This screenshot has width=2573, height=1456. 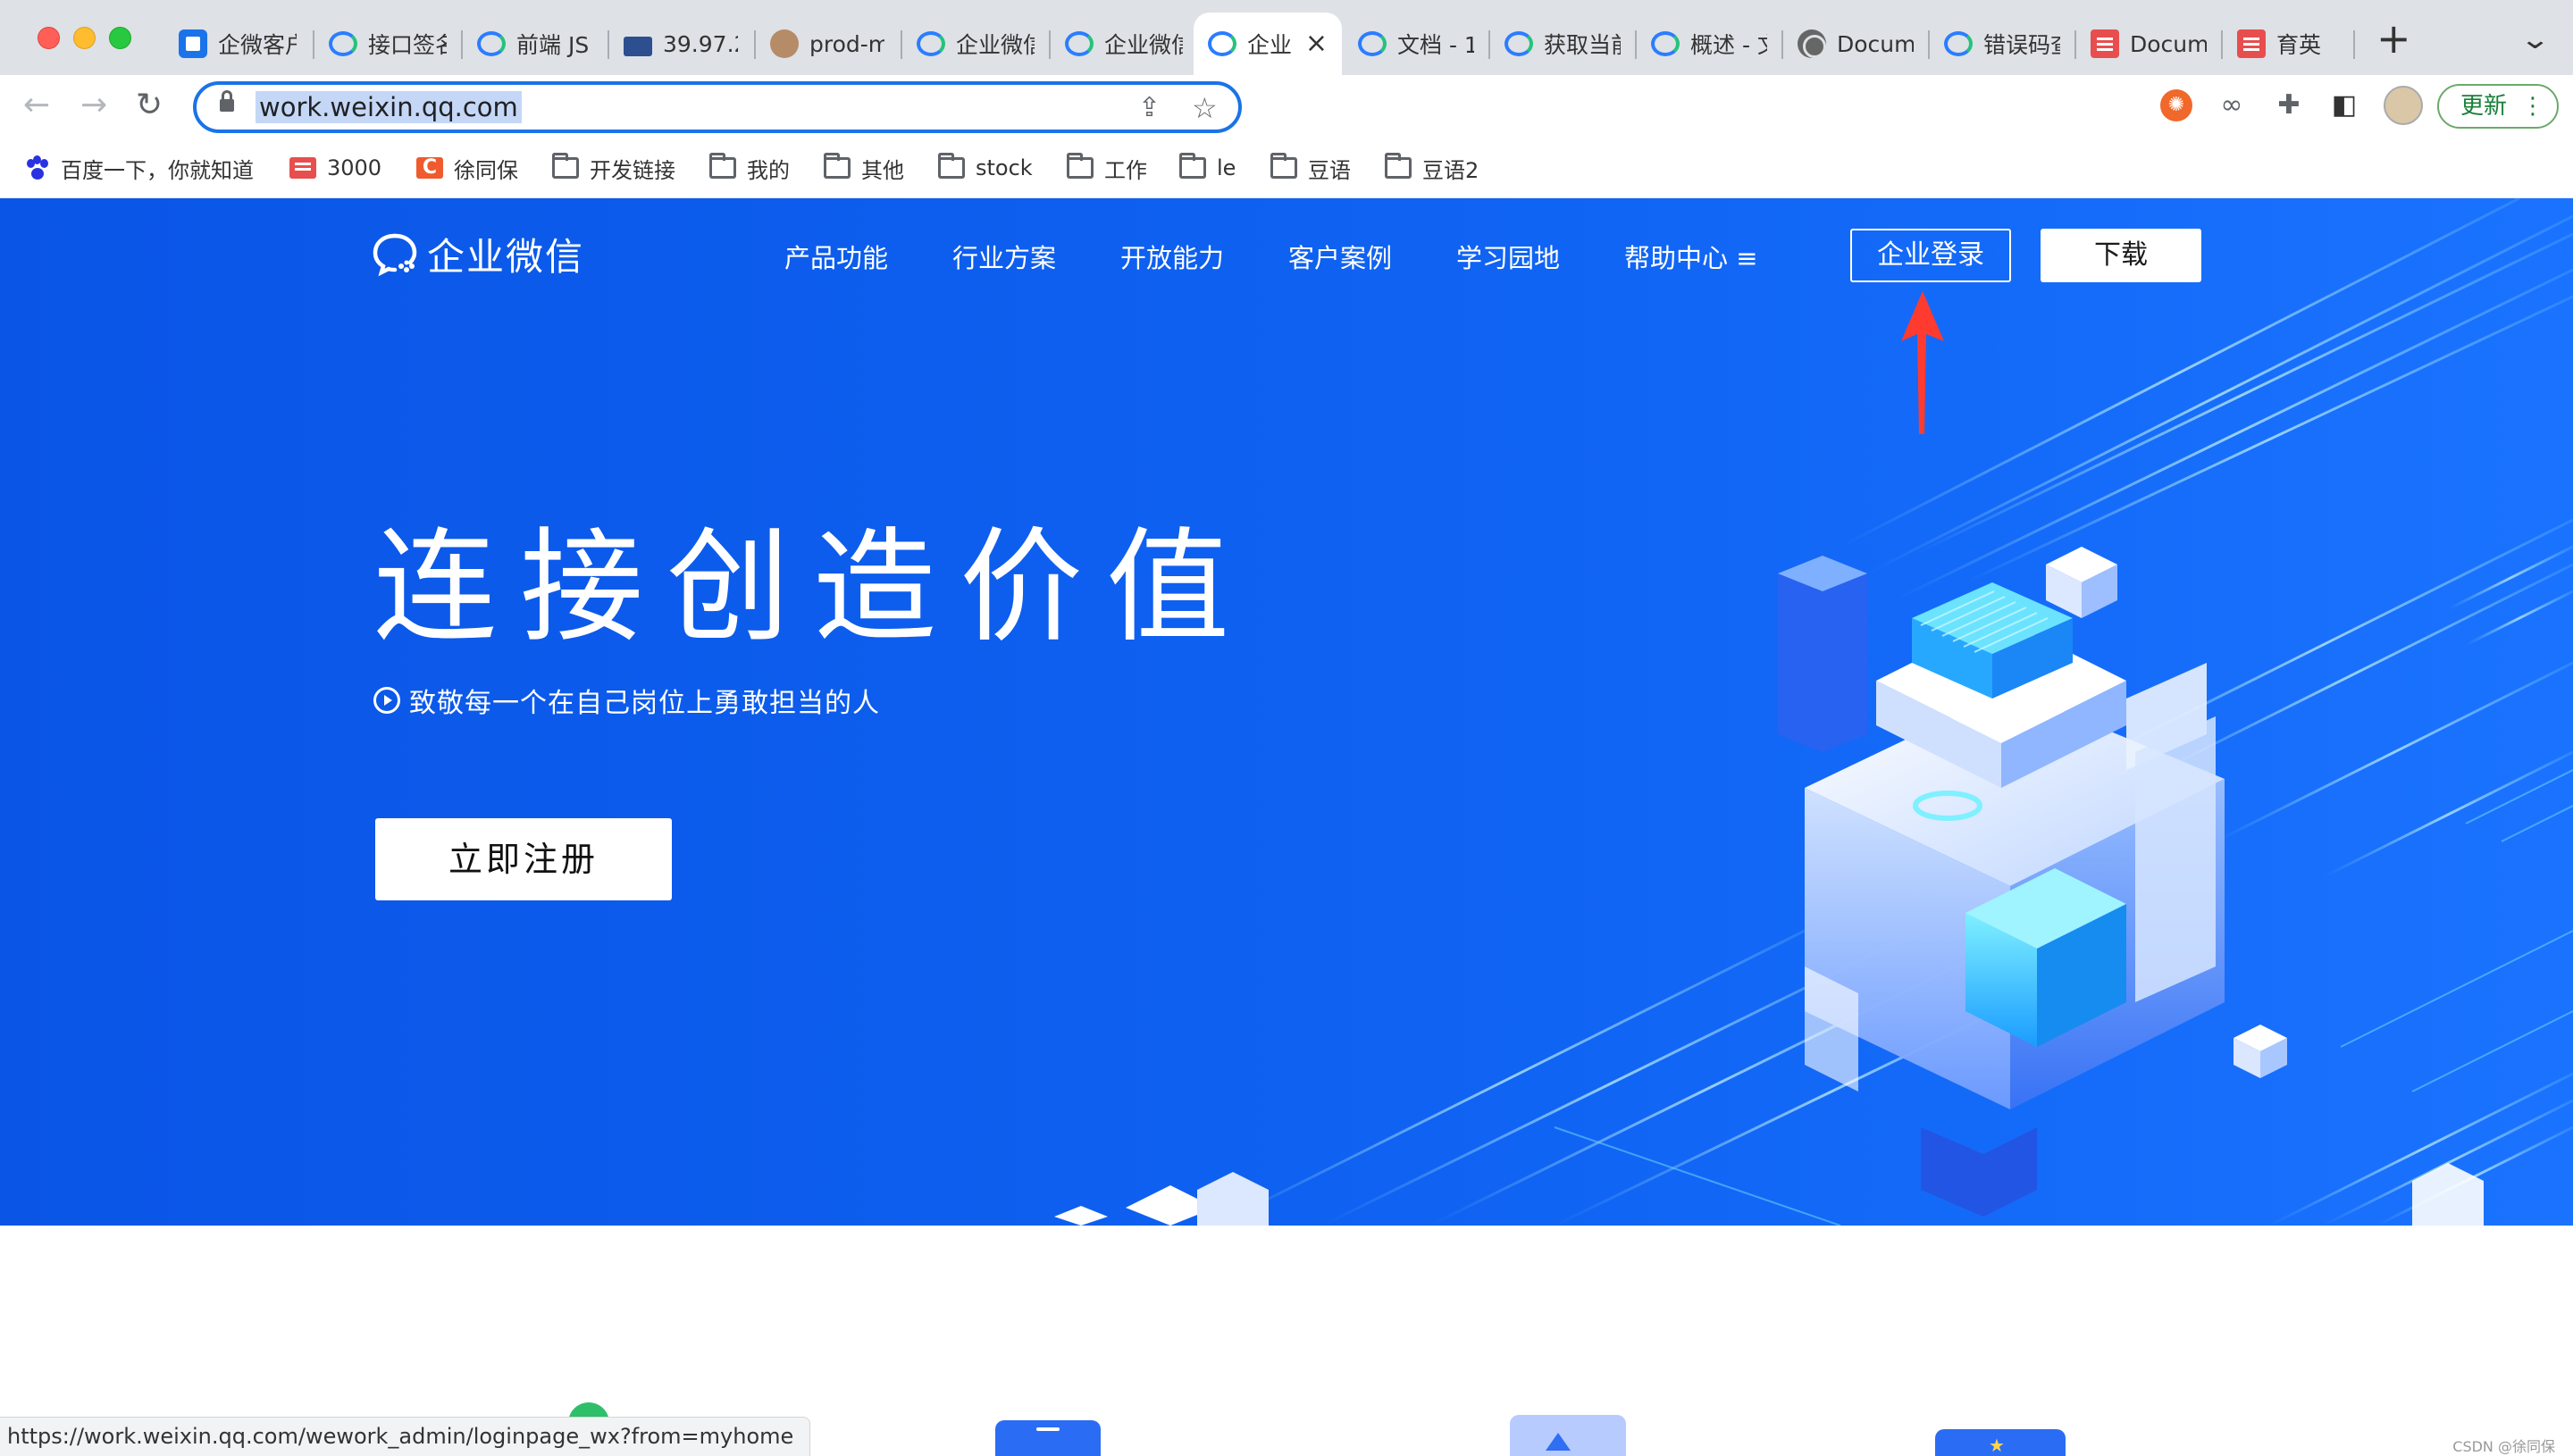 What do you see at coordinates (1922, 362) in the screenshot?
I see `red-arrow-annotation` at bounding box center [1922, 362].